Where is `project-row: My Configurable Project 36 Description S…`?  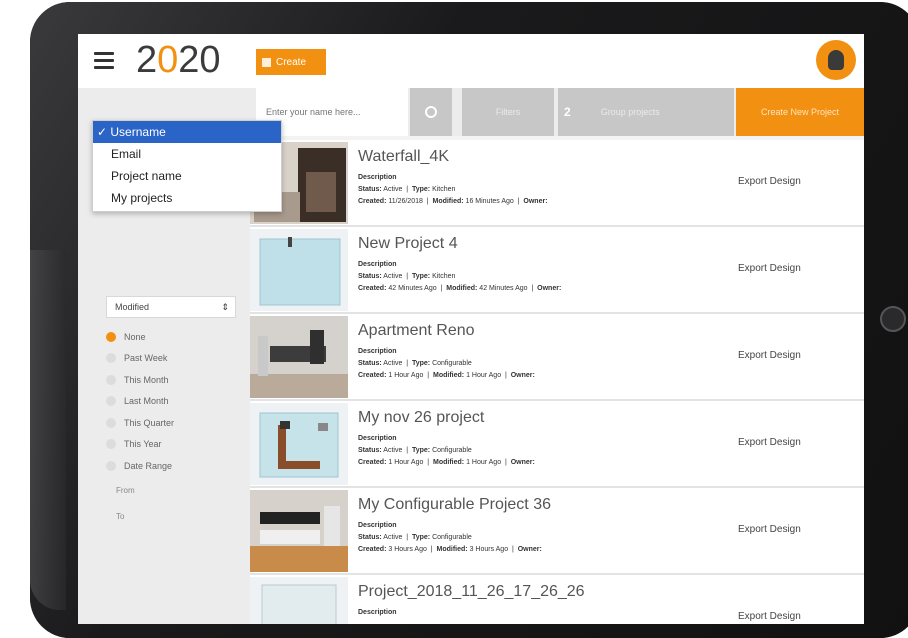
project-row: My Configurable Project 36 Description S… is located at coordinates (557, 531).